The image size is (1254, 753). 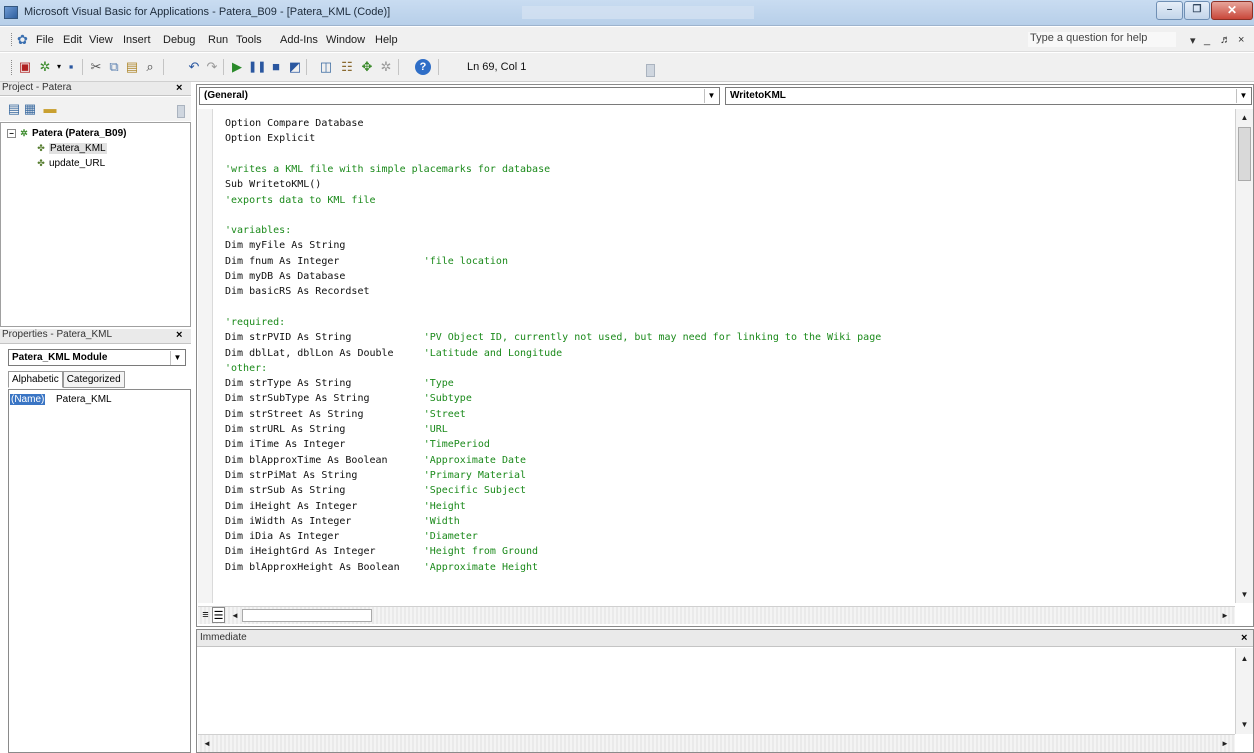 I want to click on collapse-icon: −, so click(x=11, y=133).